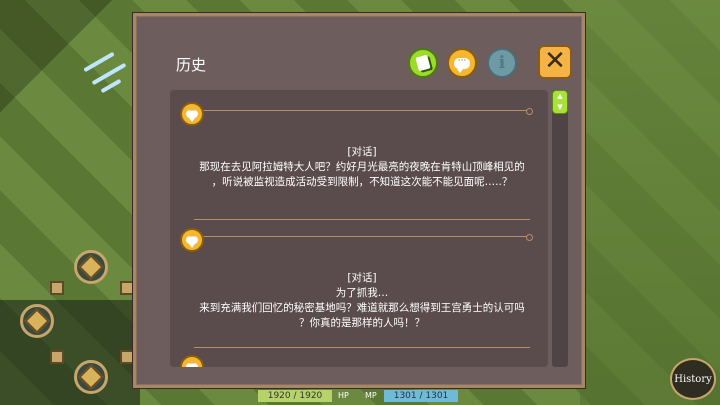 Image resolution: width=720 pixels, height=405 pixels. What do you see at coordinates (560, 228) in the screenshot?
I see `scrollbar-track: ▲ ▼` at bounding box center [560, 228].